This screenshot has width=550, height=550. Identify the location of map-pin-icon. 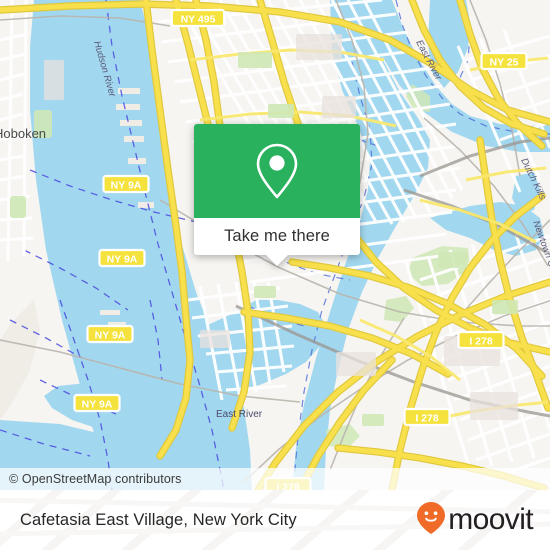
(277, 171).